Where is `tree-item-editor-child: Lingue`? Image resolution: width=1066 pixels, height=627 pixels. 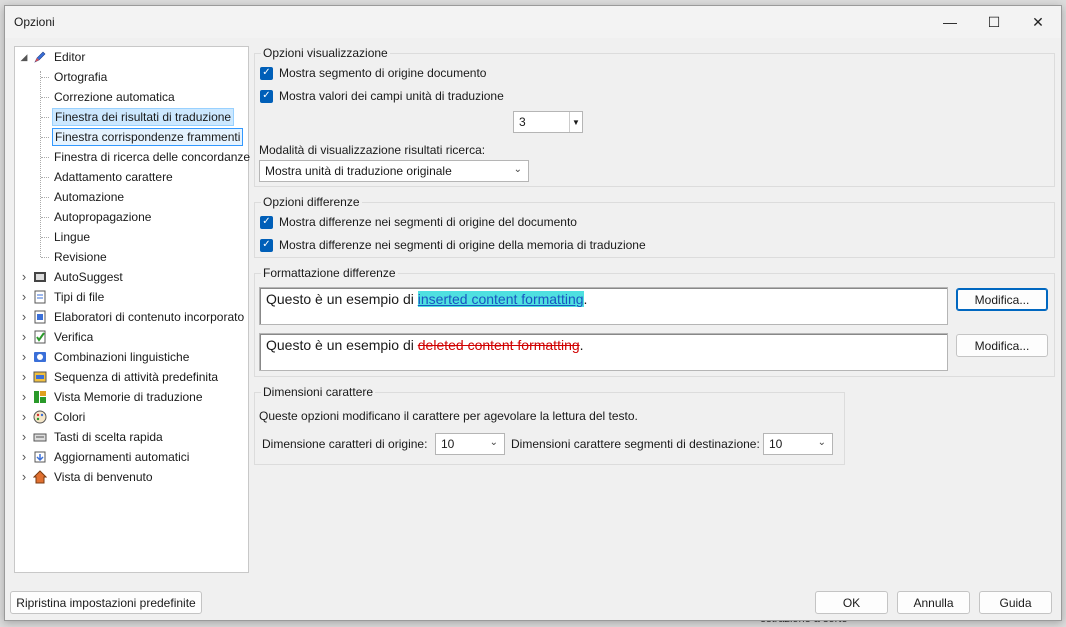
tree-item-editor-child: Lingue is located at coordinates (72, 237).